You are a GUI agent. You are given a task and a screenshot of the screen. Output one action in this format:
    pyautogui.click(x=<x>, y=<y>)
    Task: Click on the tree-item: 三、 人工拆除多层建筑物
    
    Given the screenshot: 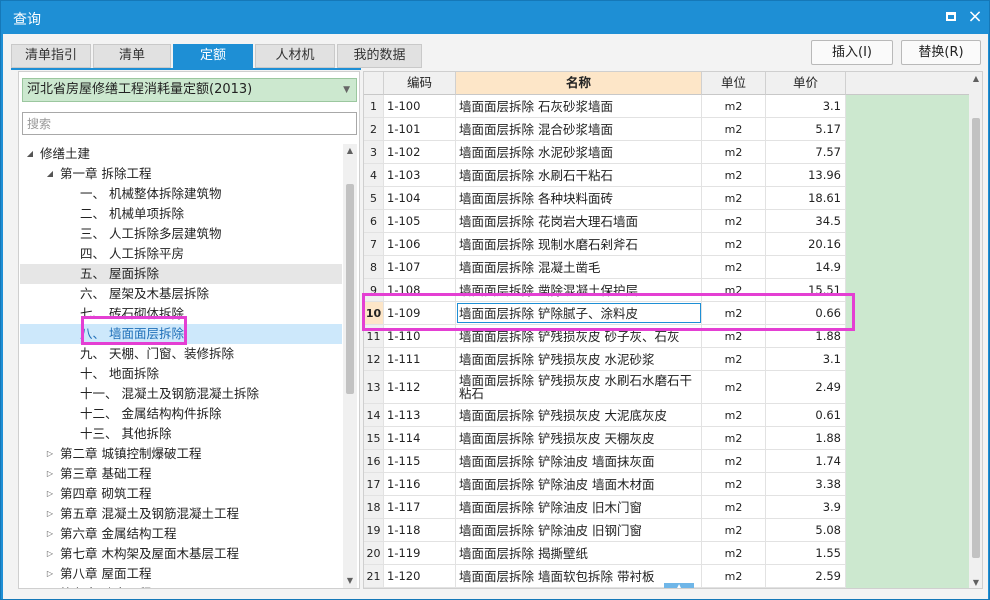 What is the action you would take?
    pyautogui.click(x=181, y=234)
    